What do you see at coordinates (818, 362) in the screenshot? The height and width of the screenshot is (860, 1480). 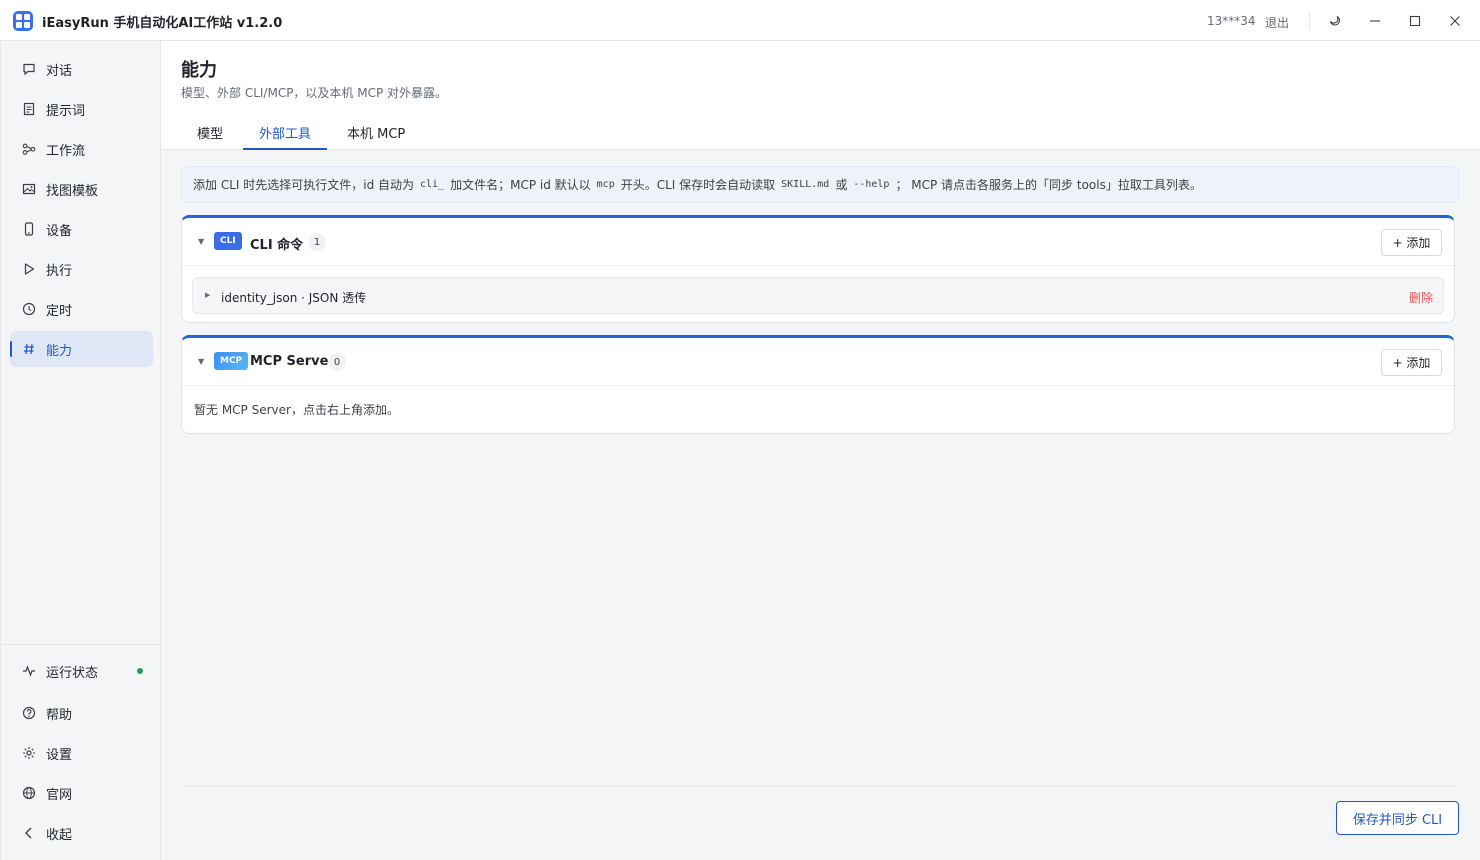 I see `mcp-panel-header: ▼ MCP MCP Server 0 + 添加` at bounding box center [818, 362].